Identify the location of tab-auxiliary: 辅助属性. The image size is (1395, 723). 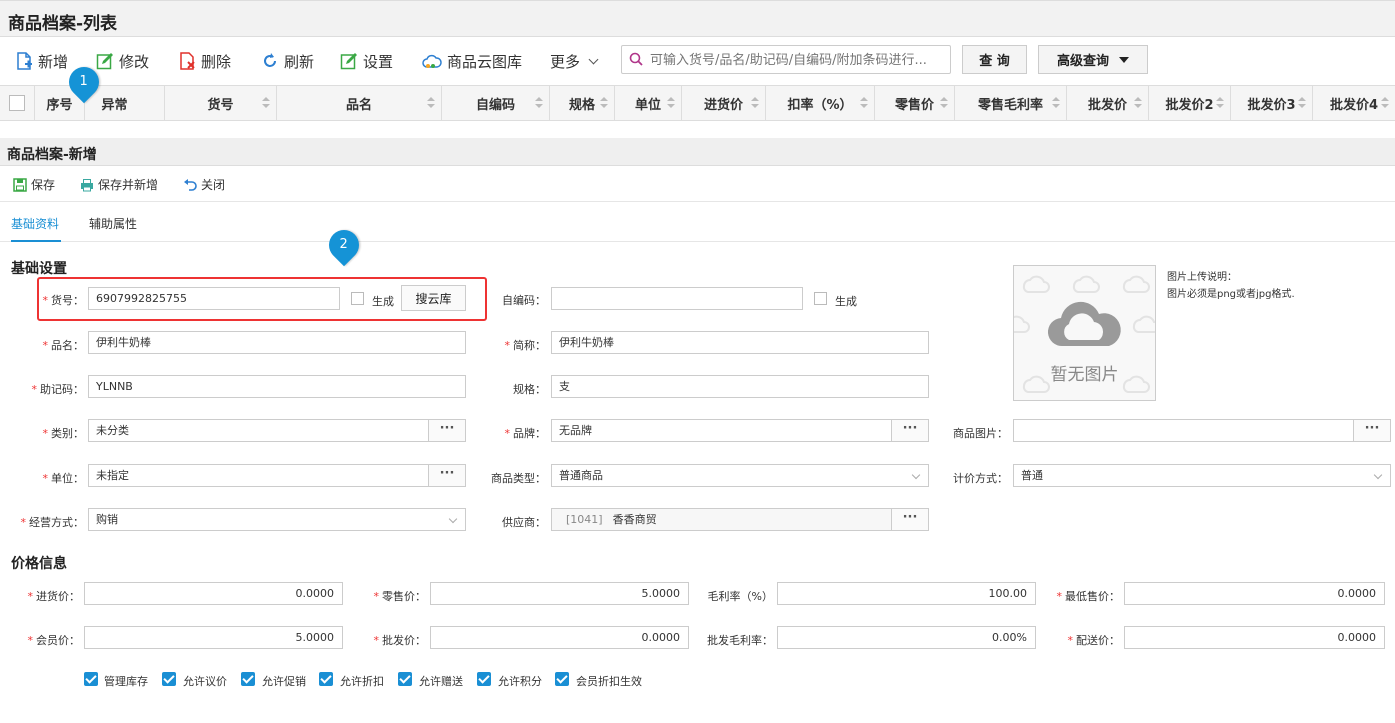
(113, 223).